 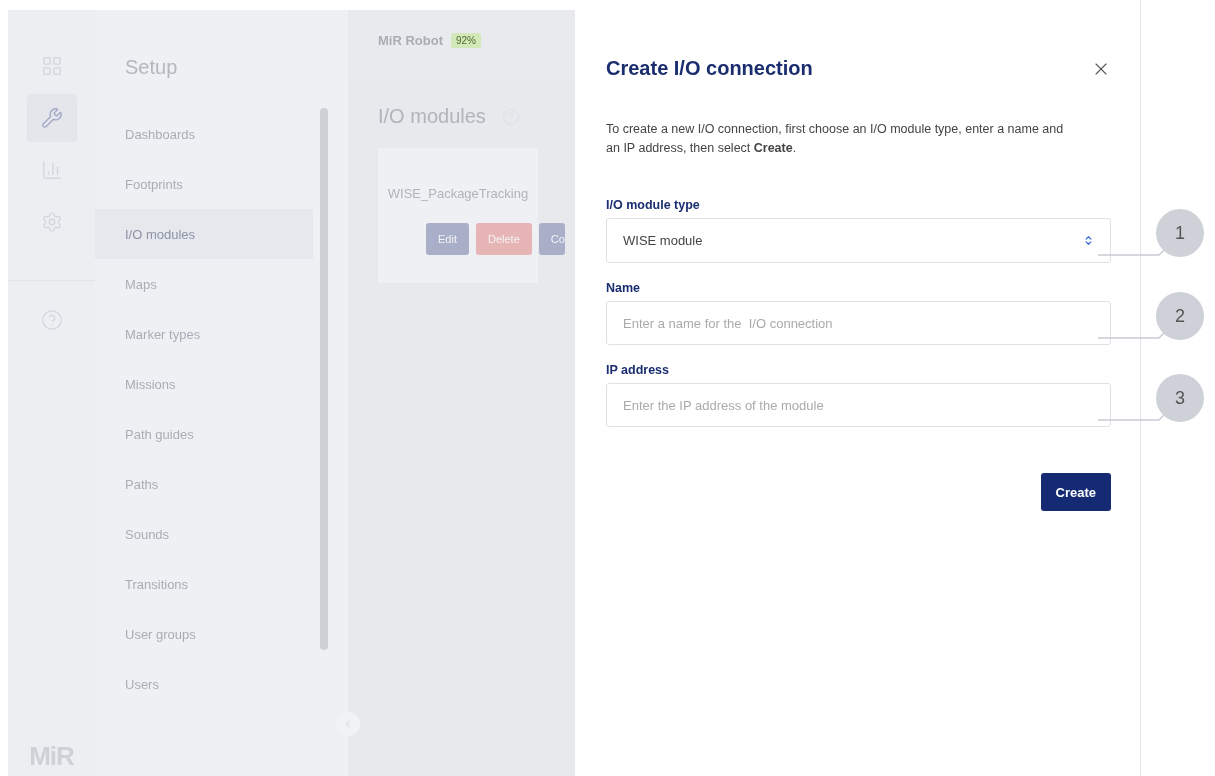 I want to click on select-field: WISE module, so click(x=858, y=240).